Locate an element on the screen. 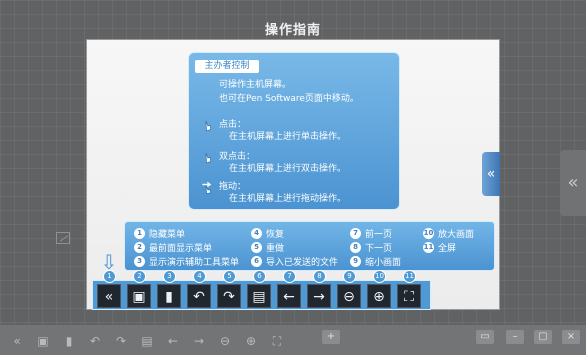  zoom-in-button: 10 ⊕ is located at coordinates (379, 289).